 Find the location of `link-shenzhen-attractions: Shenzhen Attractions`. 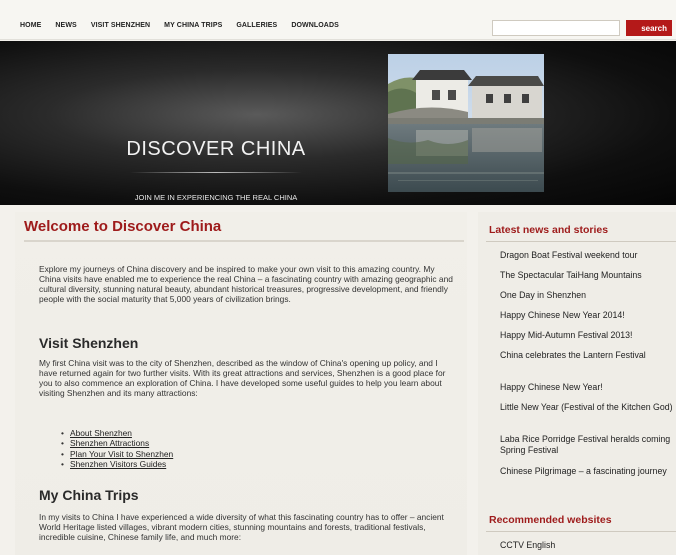

link-shenzhen-attractions: Shenzhen Attractions is located at coordinates (109, 443).